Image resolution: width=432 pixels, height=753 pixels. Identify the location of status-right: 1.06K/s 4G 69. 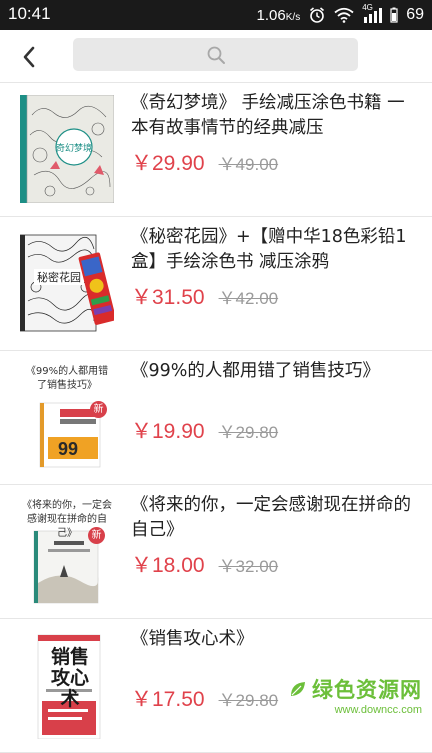
(340, 14).